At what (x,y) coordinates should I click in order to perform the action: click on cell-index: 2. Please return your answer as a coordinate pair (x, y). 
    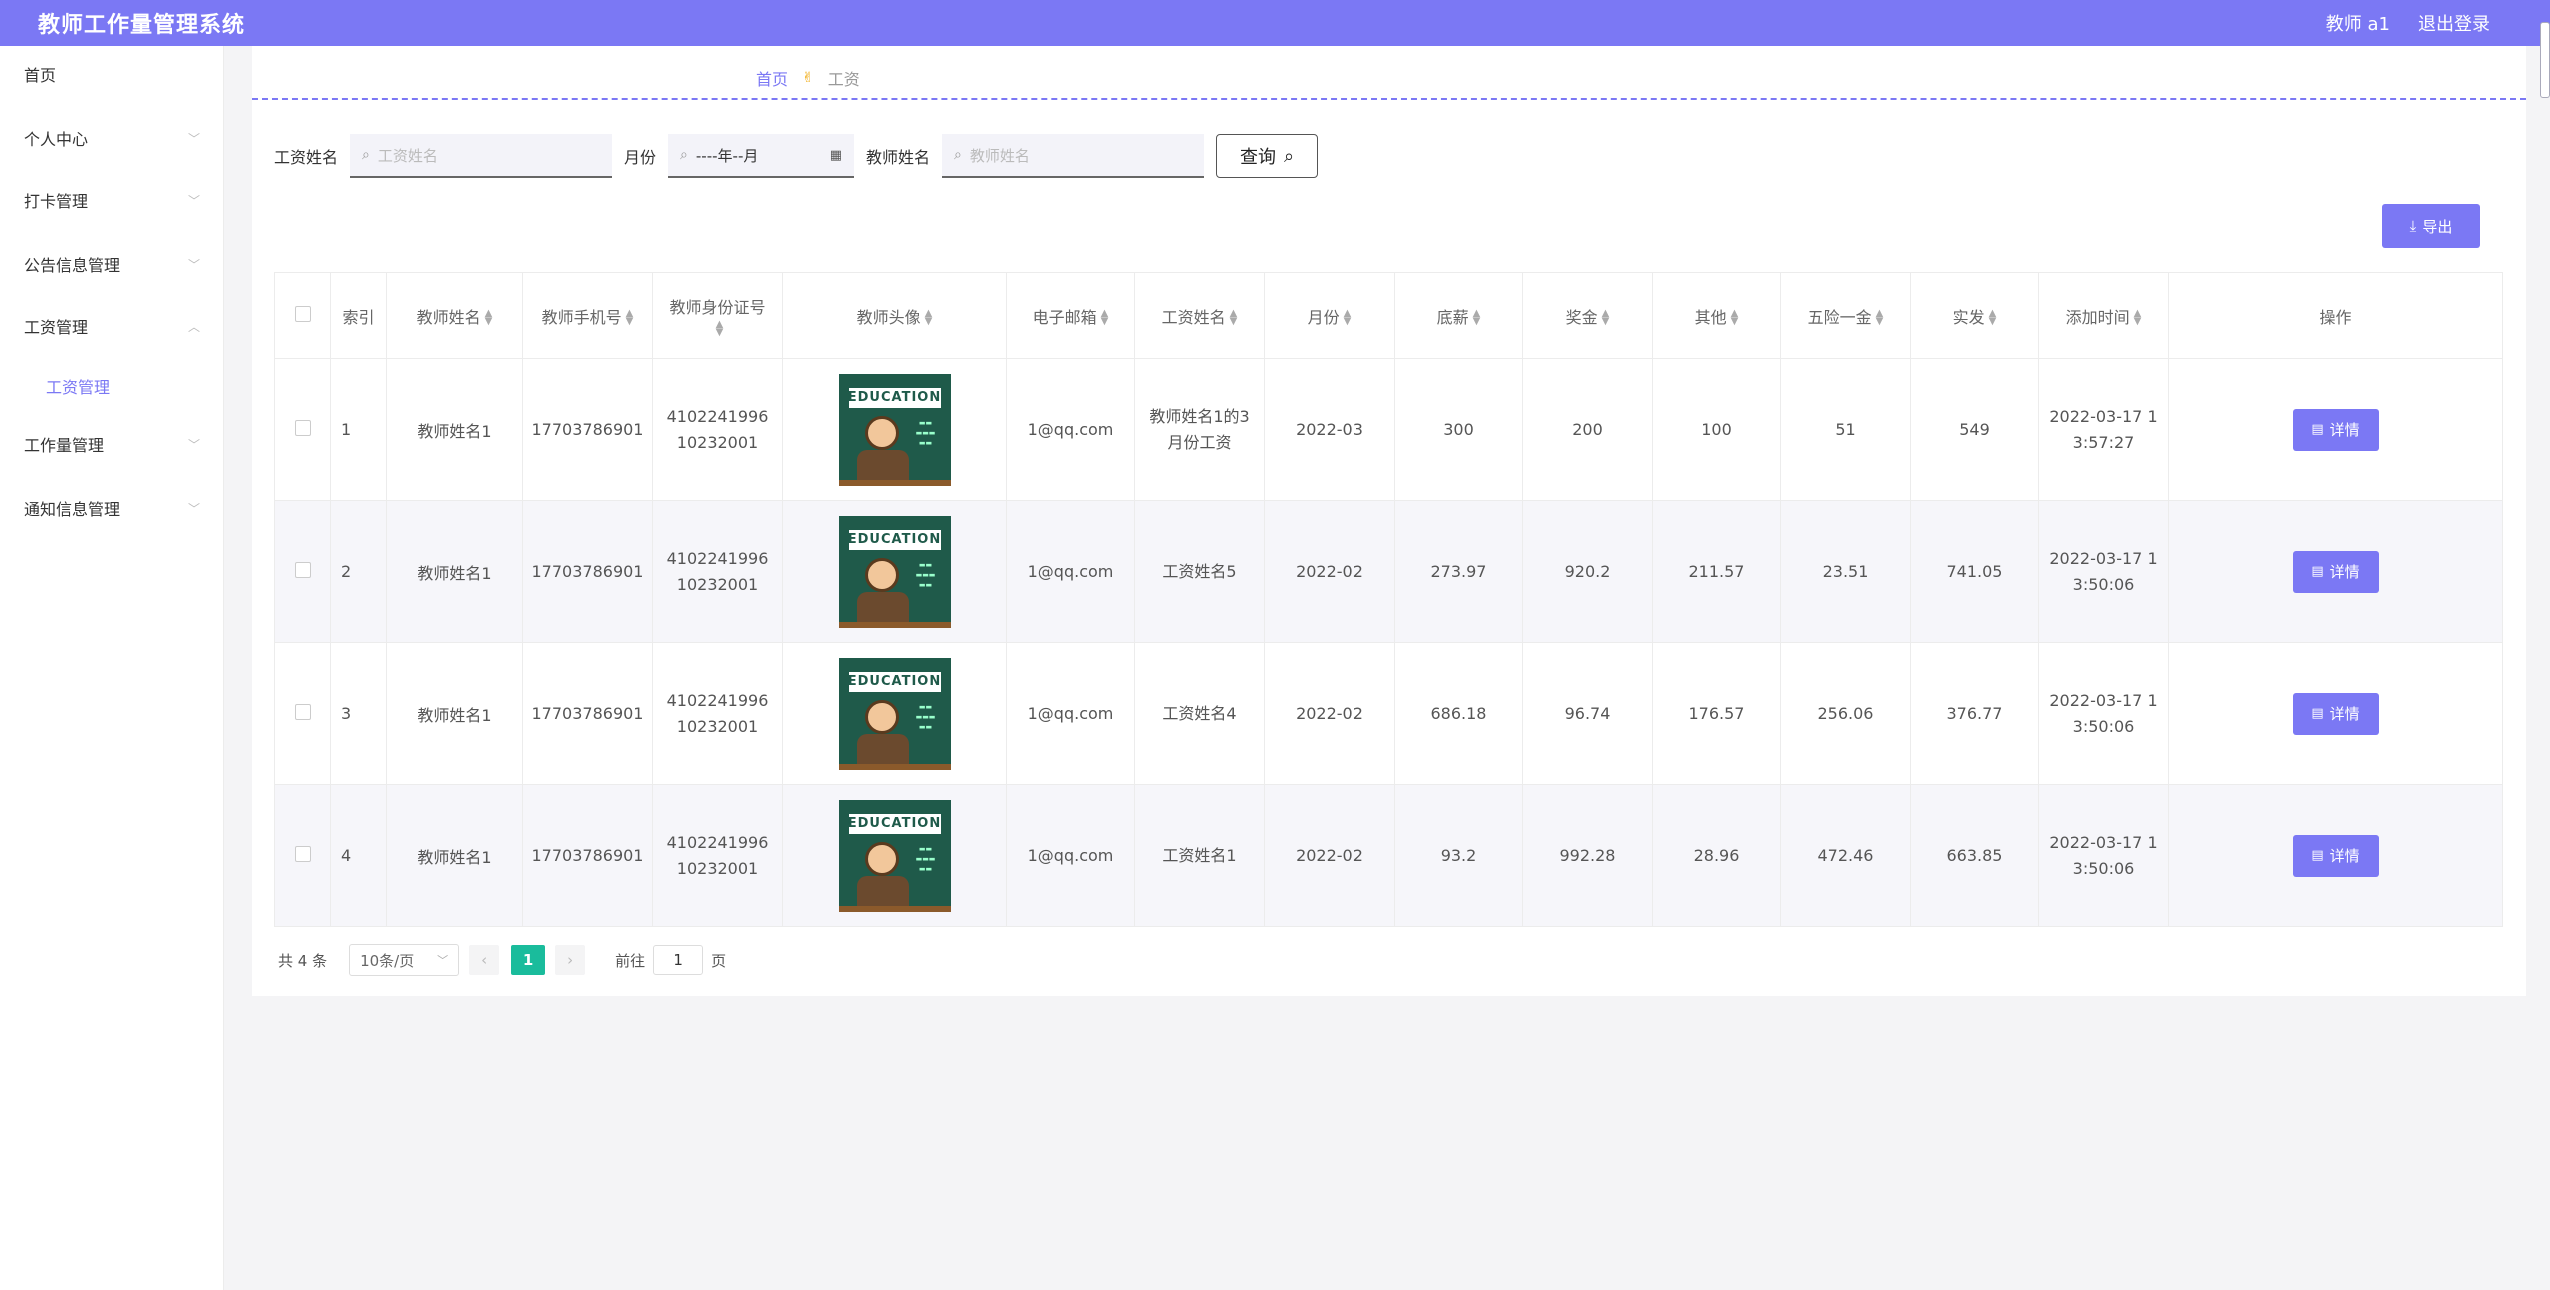
    Looking at the image, I should click on (358, 571).